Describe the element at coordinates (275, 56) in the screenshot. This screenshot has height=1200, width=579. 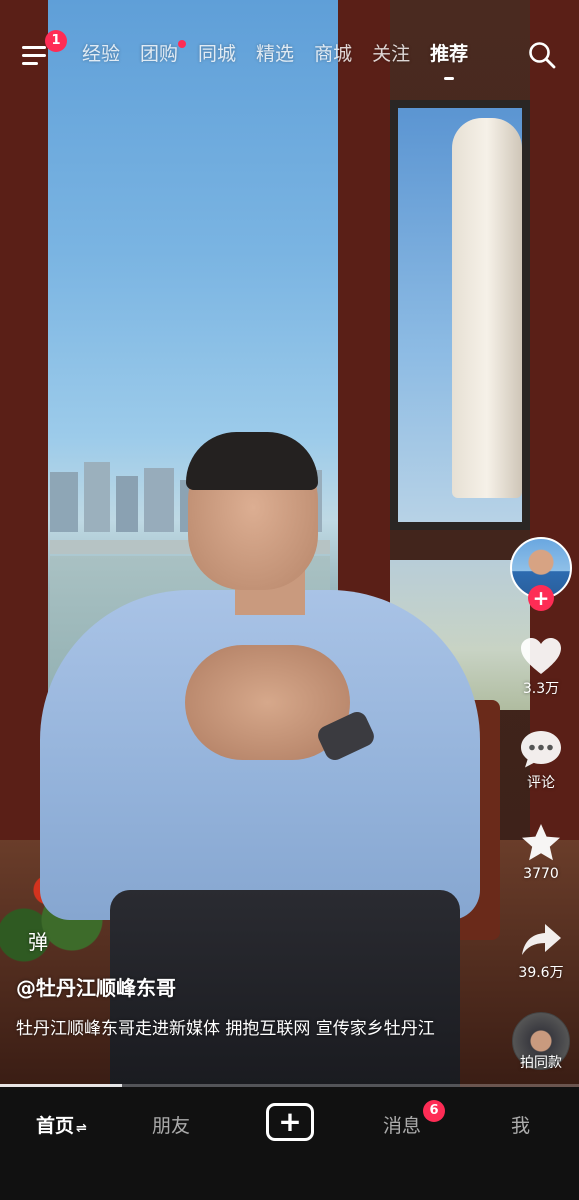
I see `tab-featured: 精选` at that location.